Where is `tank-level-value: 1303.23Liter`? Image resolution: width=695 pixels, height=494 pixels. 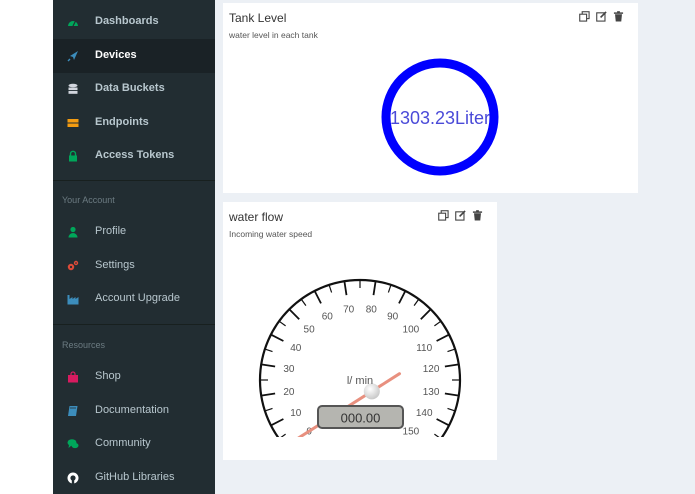 tank-level-value: 1303.23Liter is located at coordinates (440, 118).